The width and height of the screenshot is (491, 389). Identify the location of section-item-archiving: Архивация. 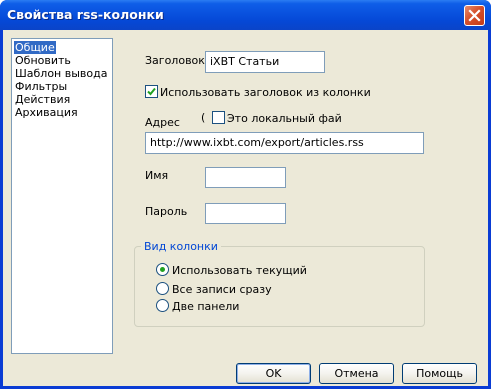
(46, 112).